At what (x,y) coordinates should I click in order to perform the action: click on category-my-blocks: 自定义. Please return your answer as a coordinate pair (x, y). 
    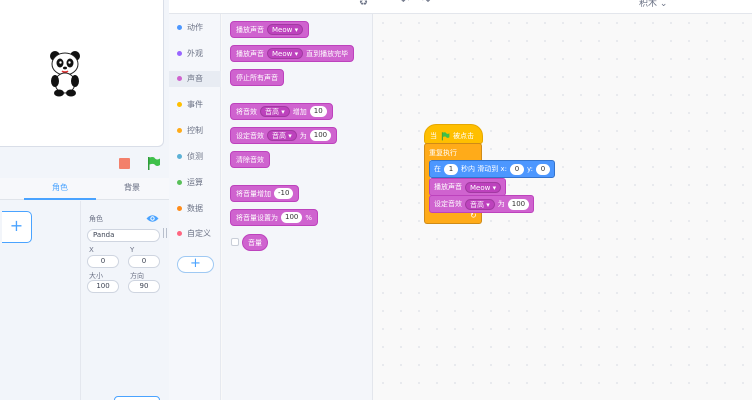
    Looking at the image, I should click on (195, 234).